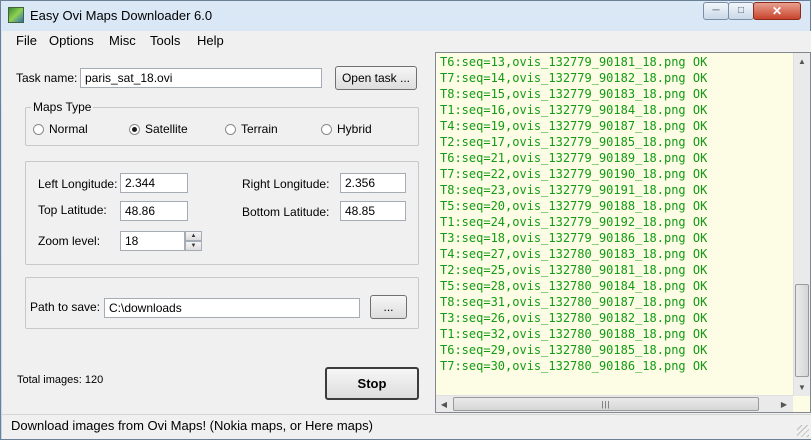  Describe the element at coordinates (259, 129) in the screenshot. I see `radio-terrain-label: Terrain` at that location.